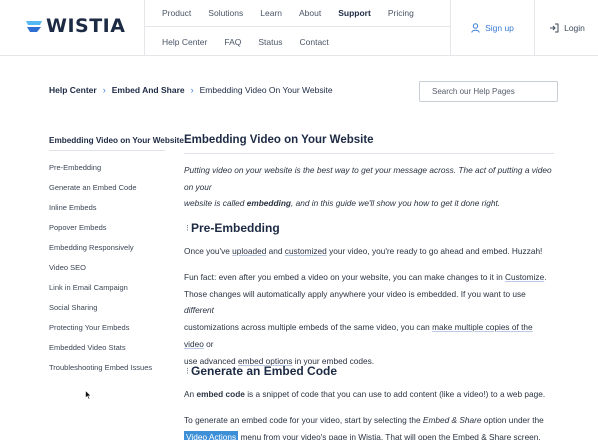 The image size is (598, 440). I want to click on logo-text: WISTIA, so click(86, 26).